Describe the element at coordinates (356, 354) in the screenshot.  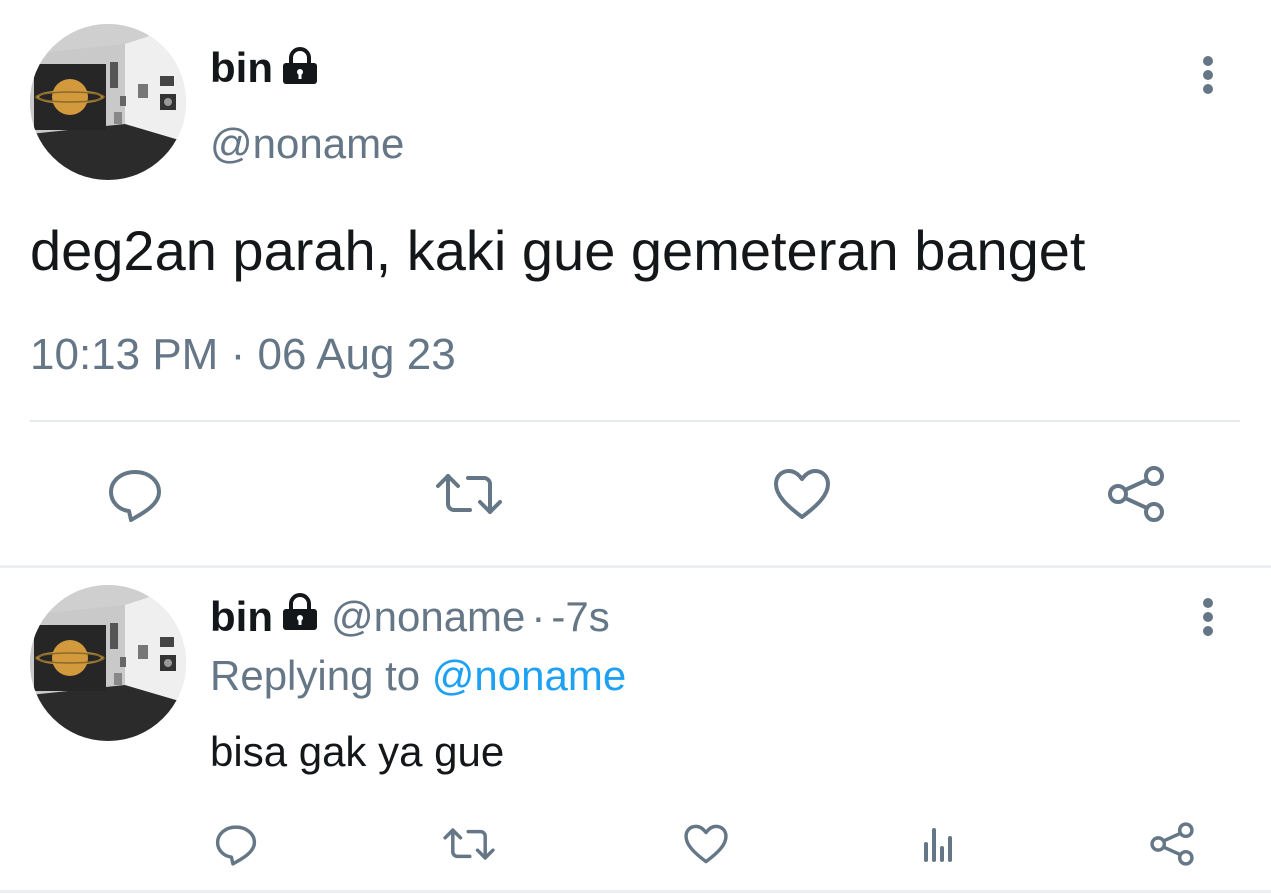
I see `tweet-date: 06 Aug 23` at that location.